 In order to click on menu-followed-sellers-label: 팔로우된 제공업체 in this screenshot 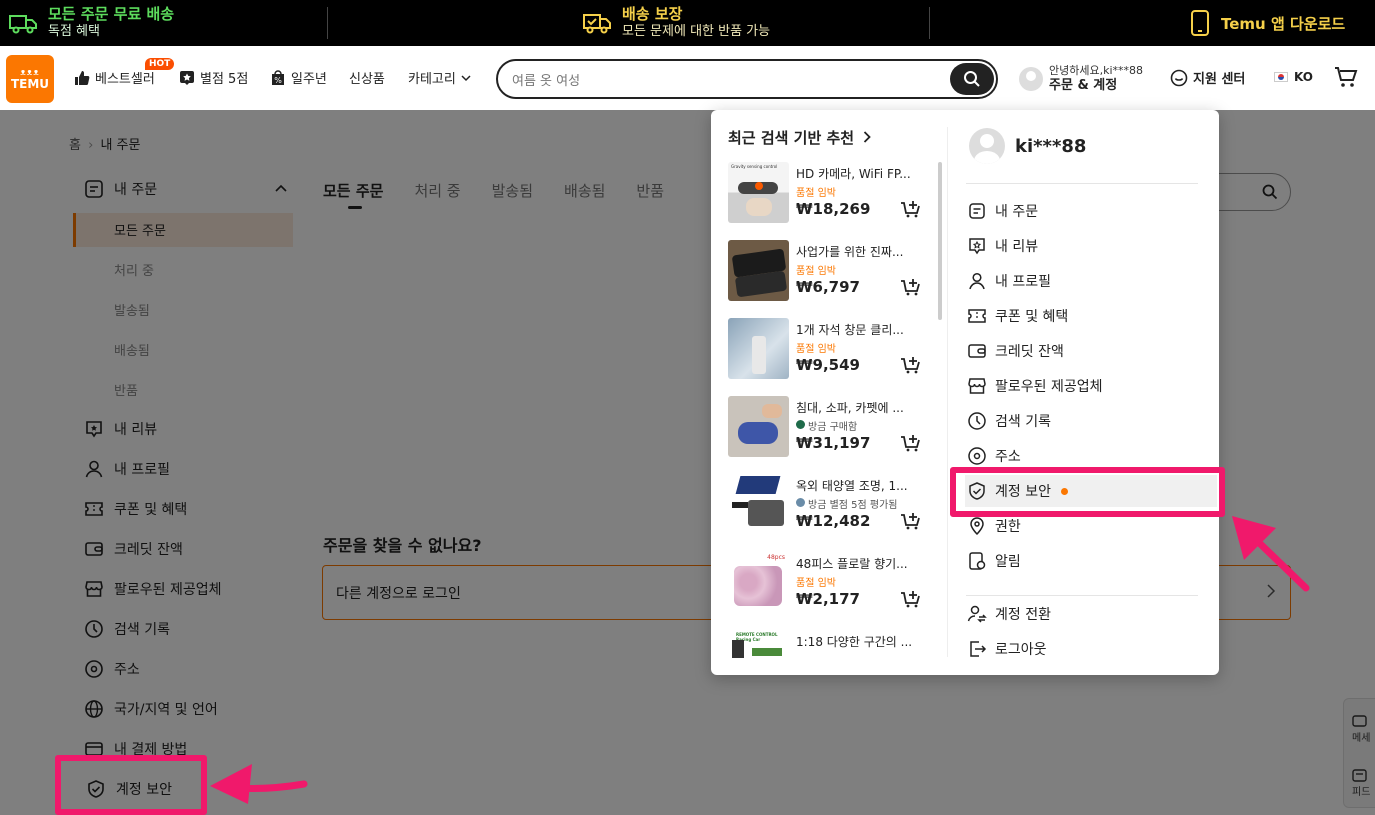, I will do `click(1049, 387)`.